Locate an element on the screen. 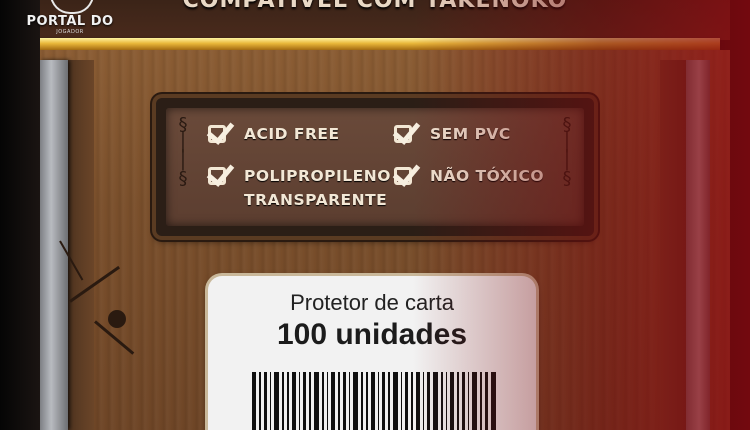  feature-label: NÃO TÓXICO is located at coordinates (487, 176).